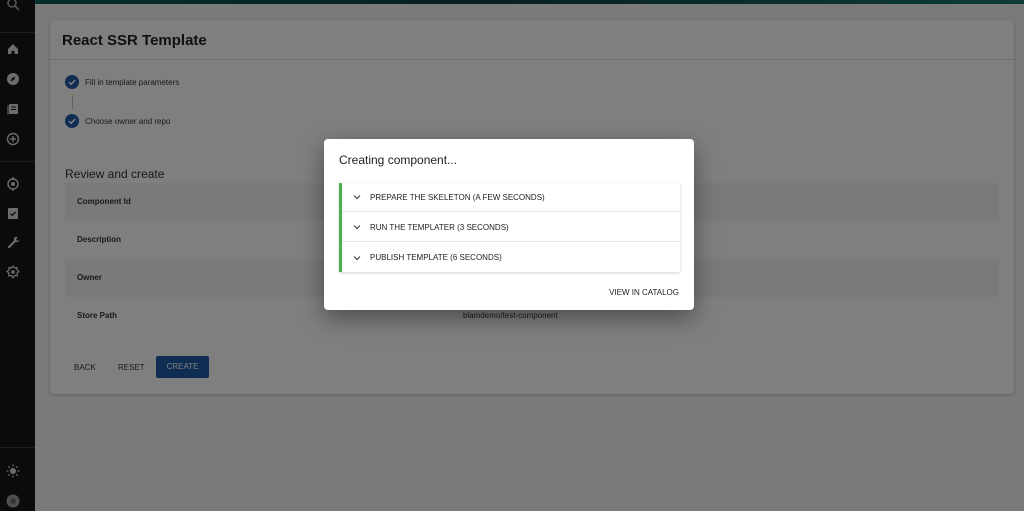 This screenshot has width=1024, height=511. What do you see at coordinates (457, 197) in the screenshot?
I see `accordion-step-label: PREPARE THE SKELETON (A FEW SECONDS)` at bounding box center [457, 197].